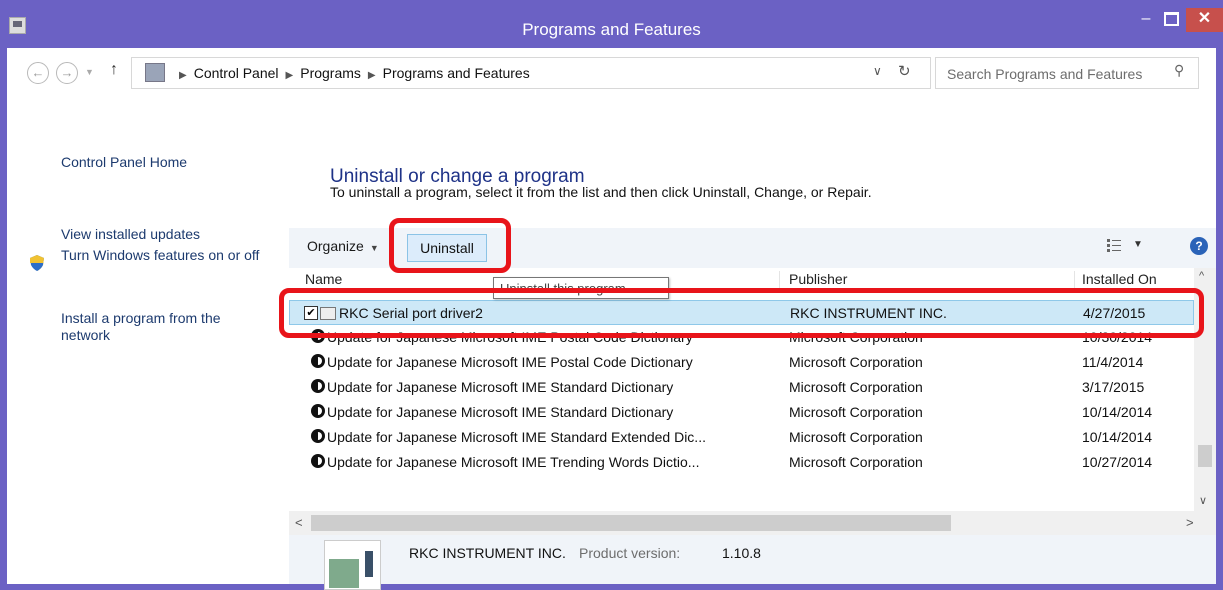  Describe the element at coordinates (299, 522) in the screenshot. I see `scroll-left-icon: <` at that location.